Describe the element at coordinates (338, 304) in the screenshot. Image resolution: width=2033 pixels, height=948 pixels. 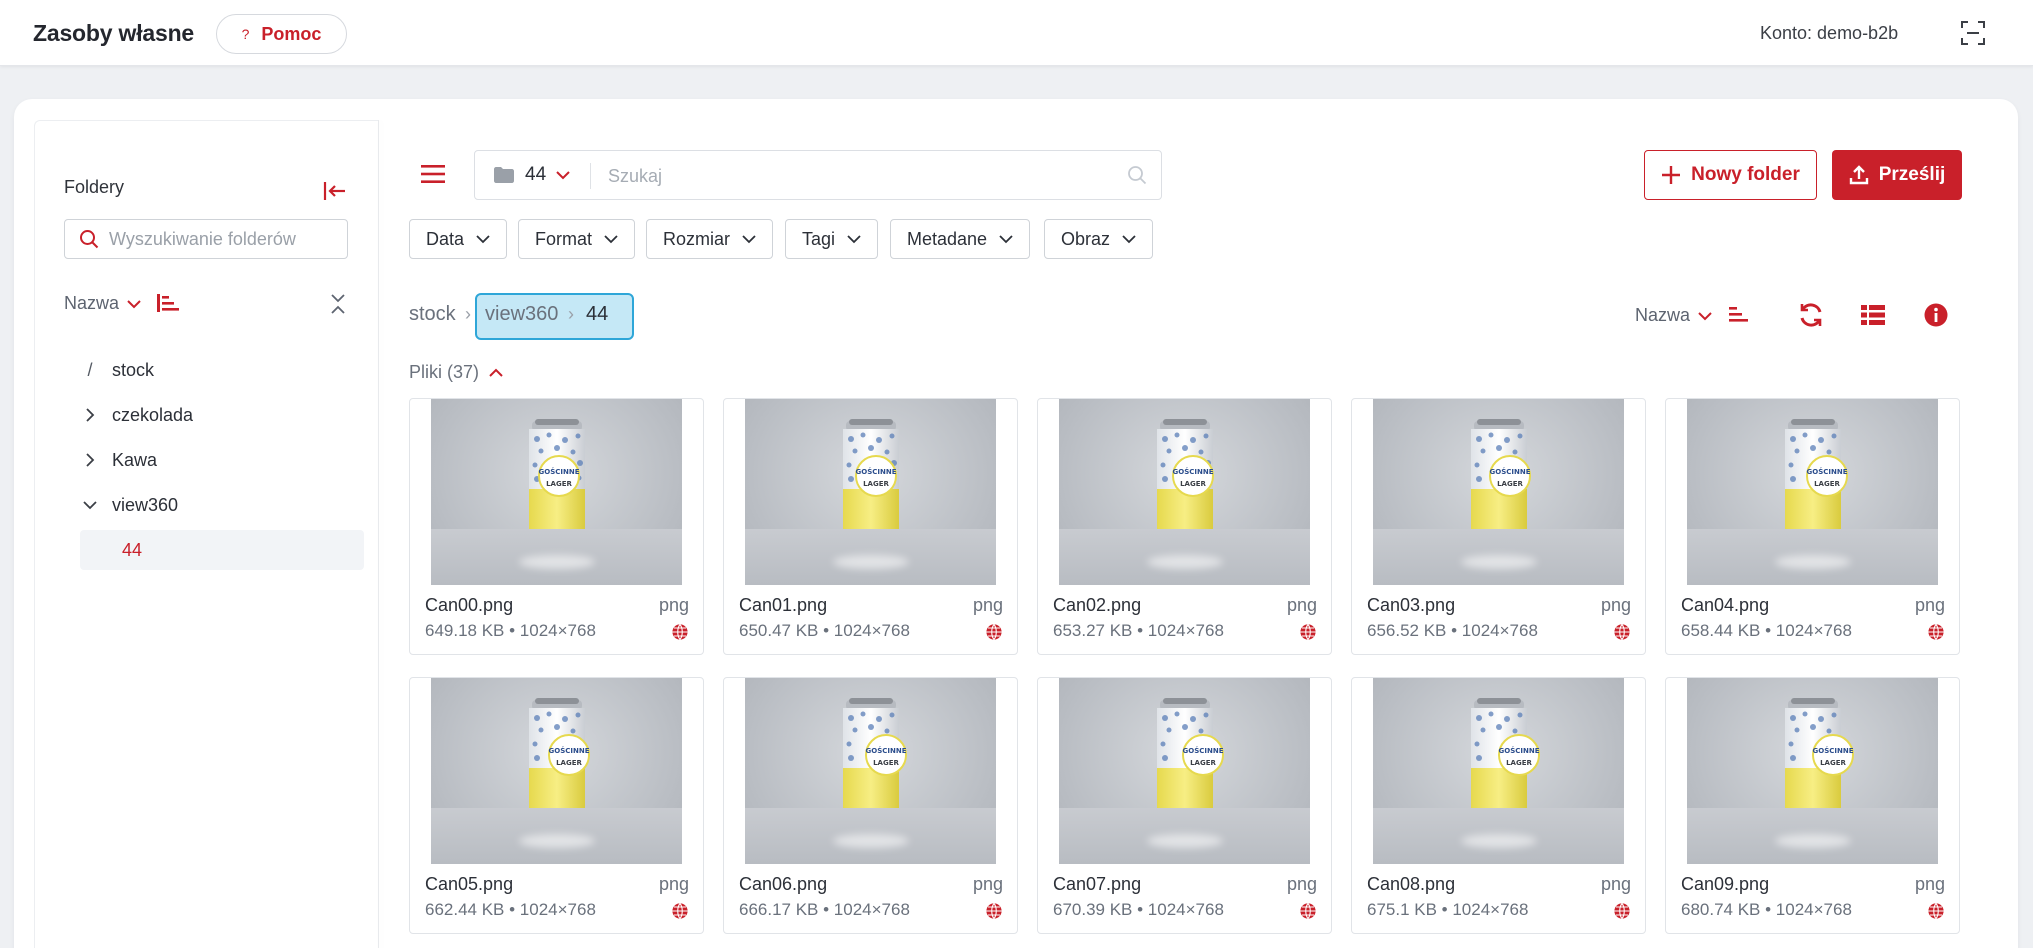
I see `collapse-all-icon` at that location.